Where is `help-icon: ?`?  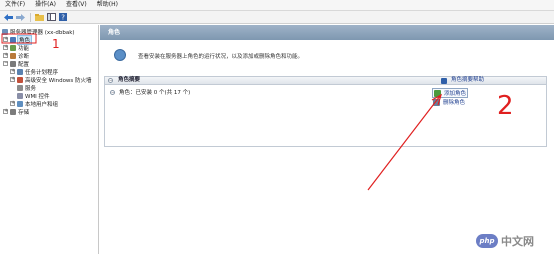 help-icon: ? is located at coordinates (63, 17).